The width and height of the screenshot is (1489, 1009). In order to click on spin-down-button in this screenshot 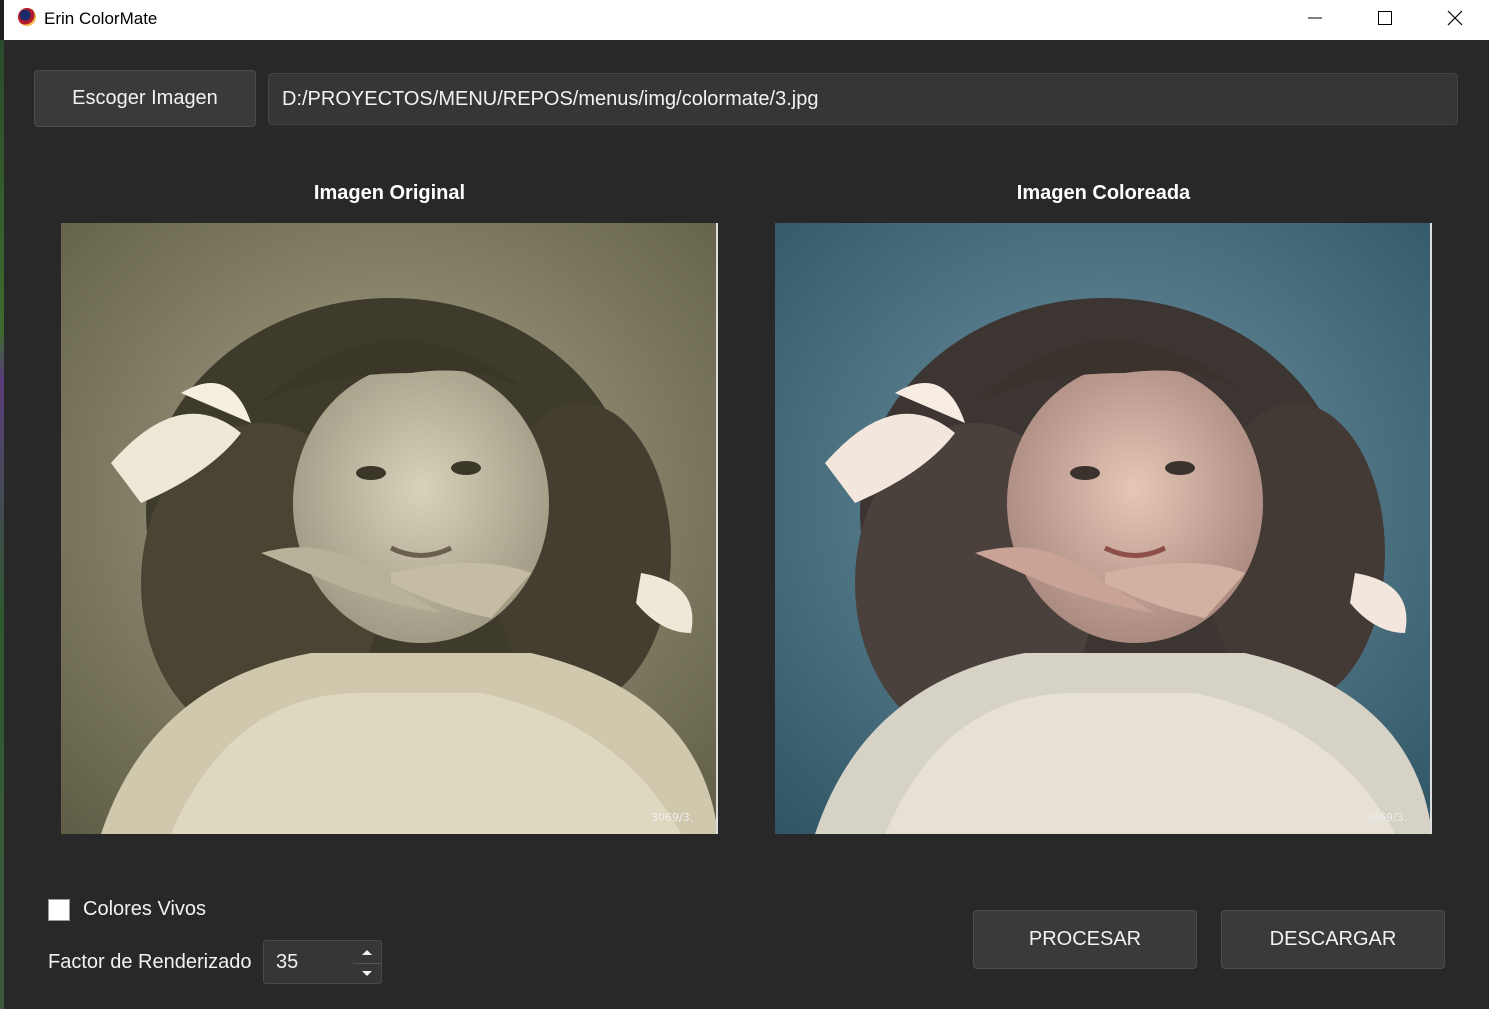, I will do `click(367, 973)`.